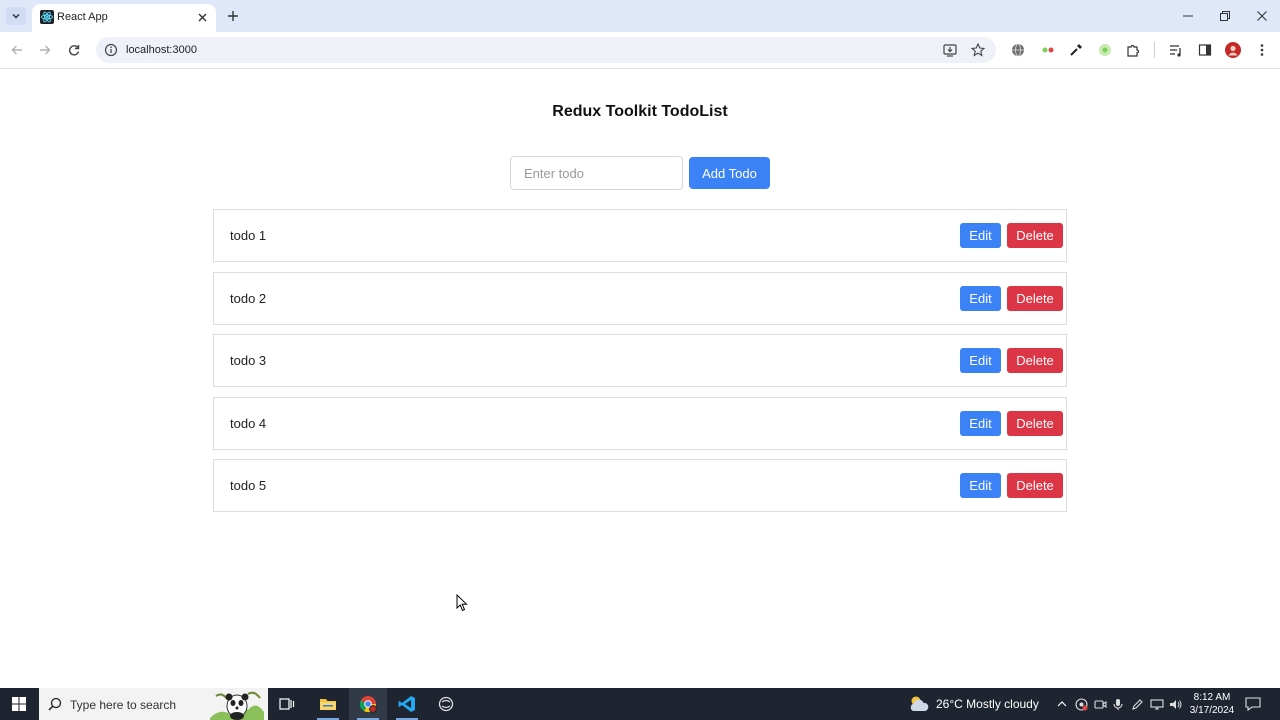 The width and height of the screenshot is (1280, 720). I want to click on install-app-icon, so click(950, 50).